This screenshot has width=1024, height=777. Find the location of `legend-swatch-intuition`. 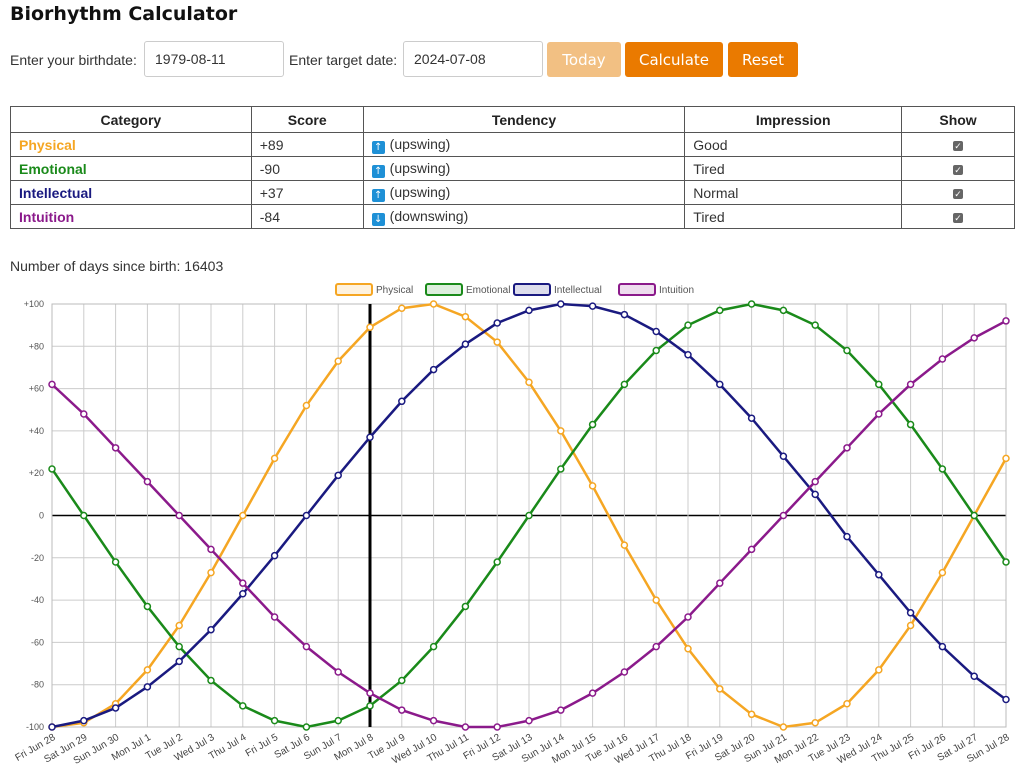

legend-swatch-intuition is located at coordinates (637, 289).